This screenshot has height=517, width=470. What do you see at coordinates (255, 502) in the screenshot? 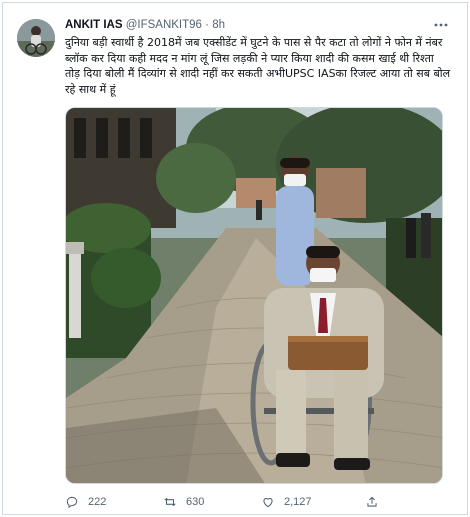
I see `action-bar: 222 630 2,127` at bounding box center [255, 502].